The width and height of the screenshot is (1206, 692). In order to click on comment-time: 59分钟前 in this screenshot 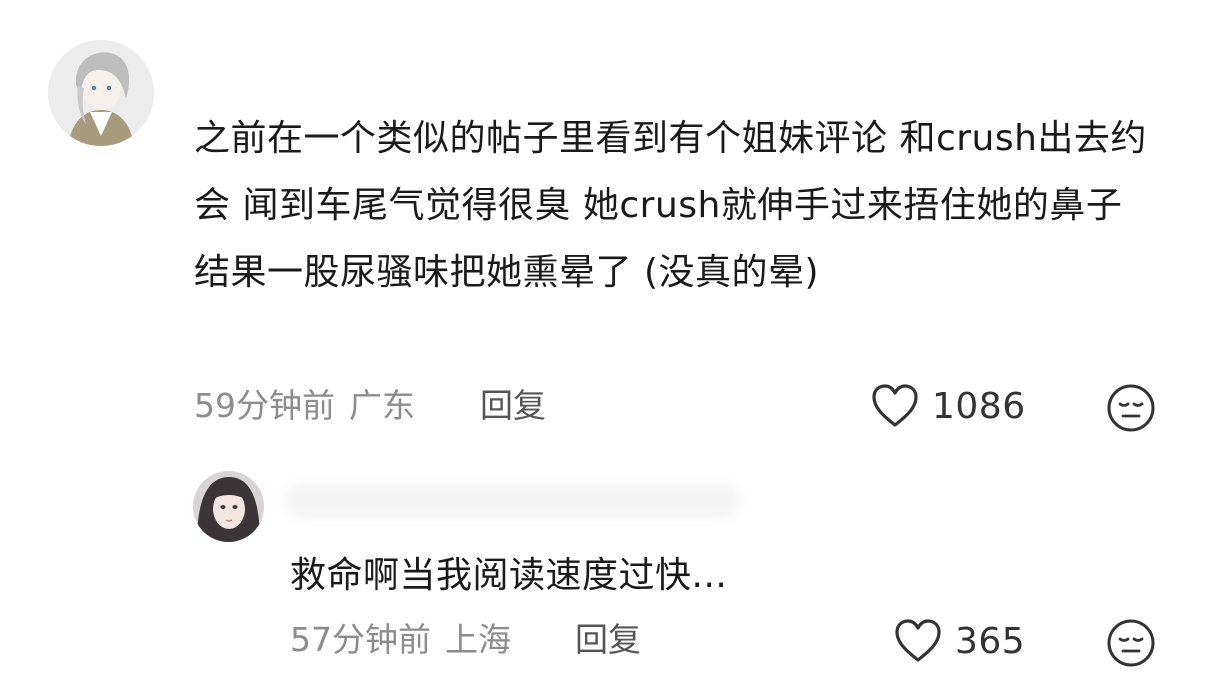, I will do `click(264, 405)`.